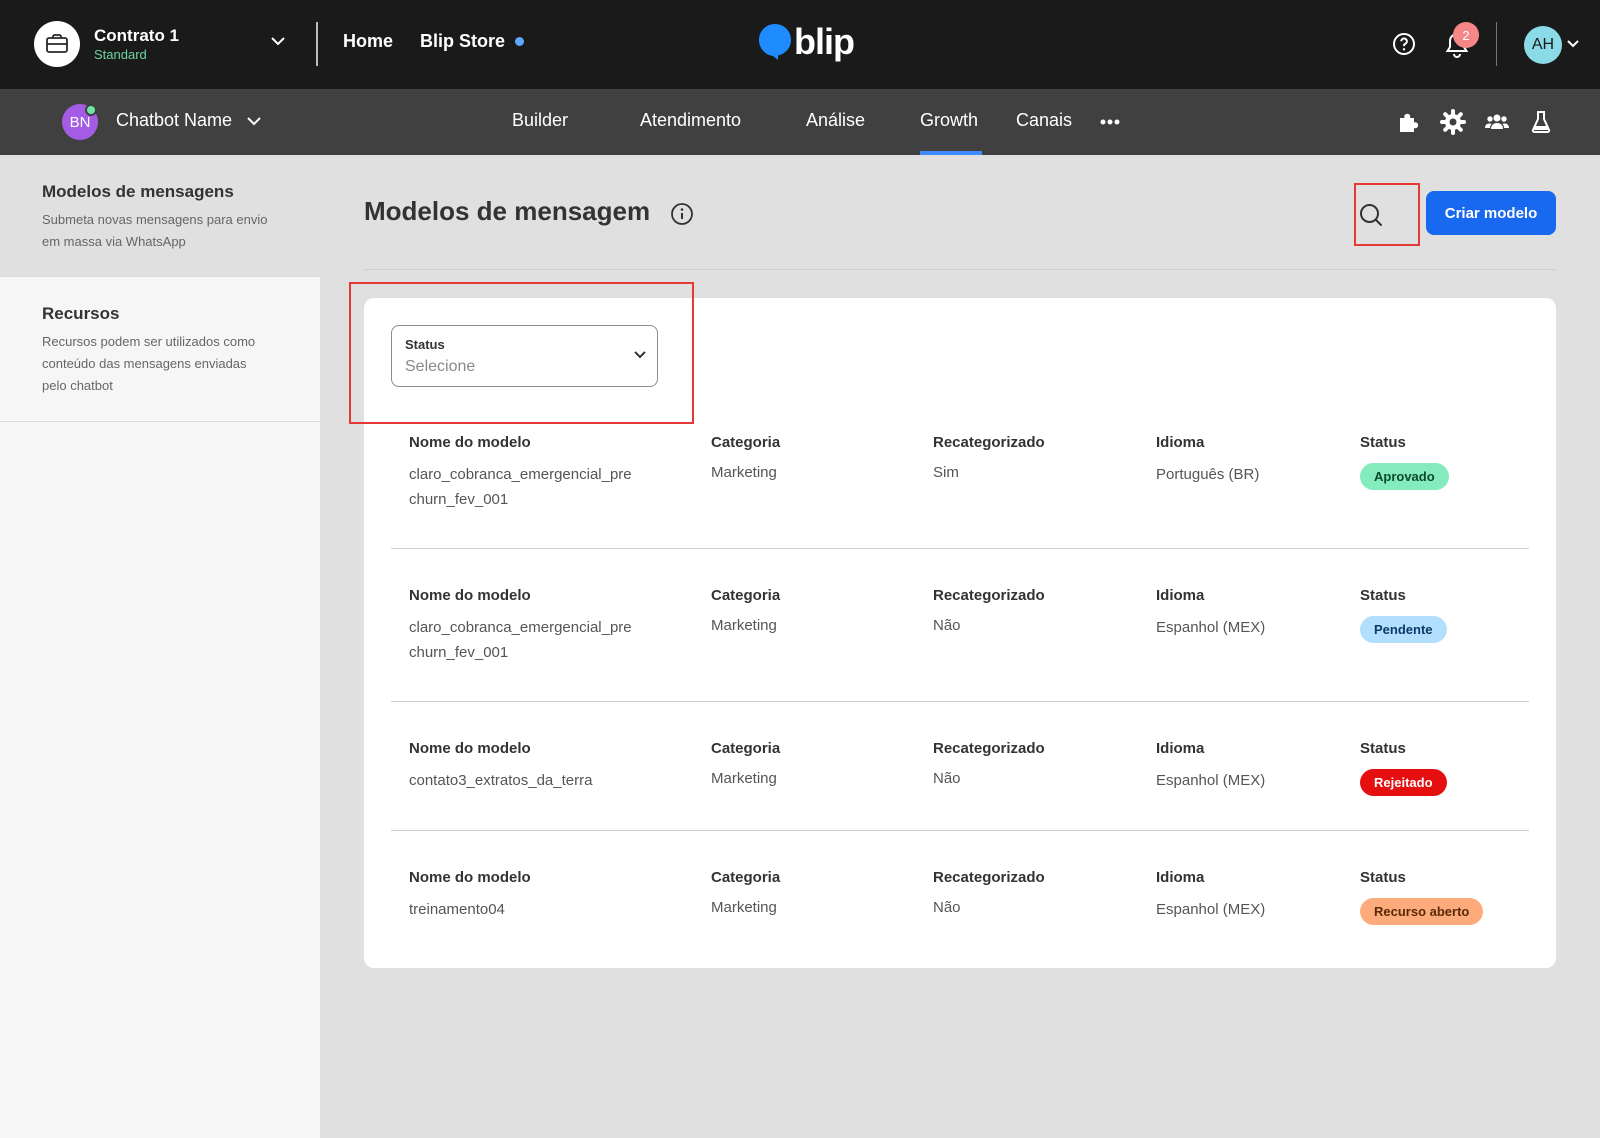 Image resolution: width=1600 pixels, height=1138 pixels. Describe the element at coordinates (57, 44) in the screenshot. I see `briefcase-icon` at that location.